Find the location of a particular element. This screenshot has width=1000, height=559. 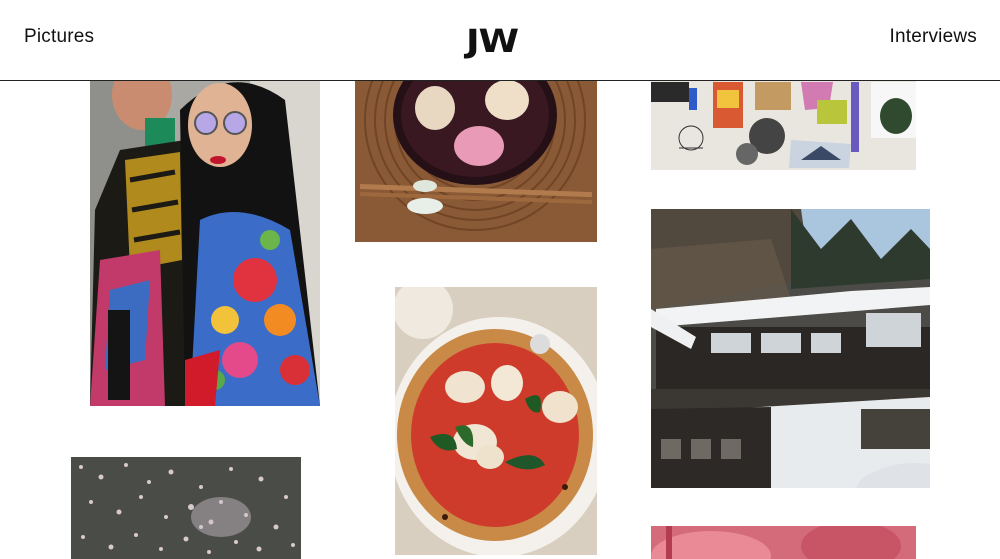

photo-two-women-floral is located at coordinates (205, 233).